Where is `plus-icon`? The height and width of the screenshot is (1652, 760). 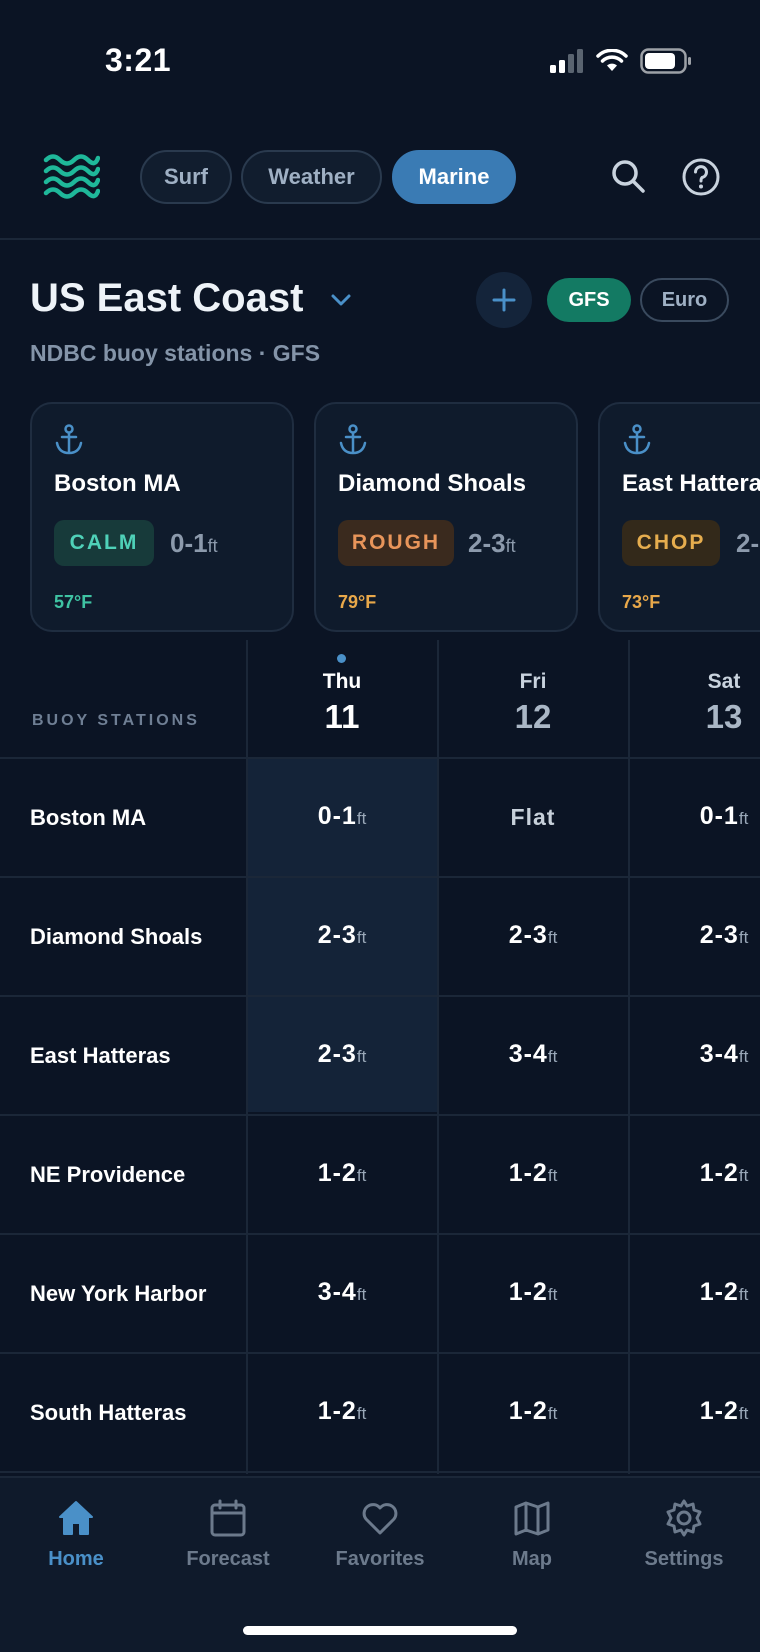
plus-icon is located at coordinates (504, 300).